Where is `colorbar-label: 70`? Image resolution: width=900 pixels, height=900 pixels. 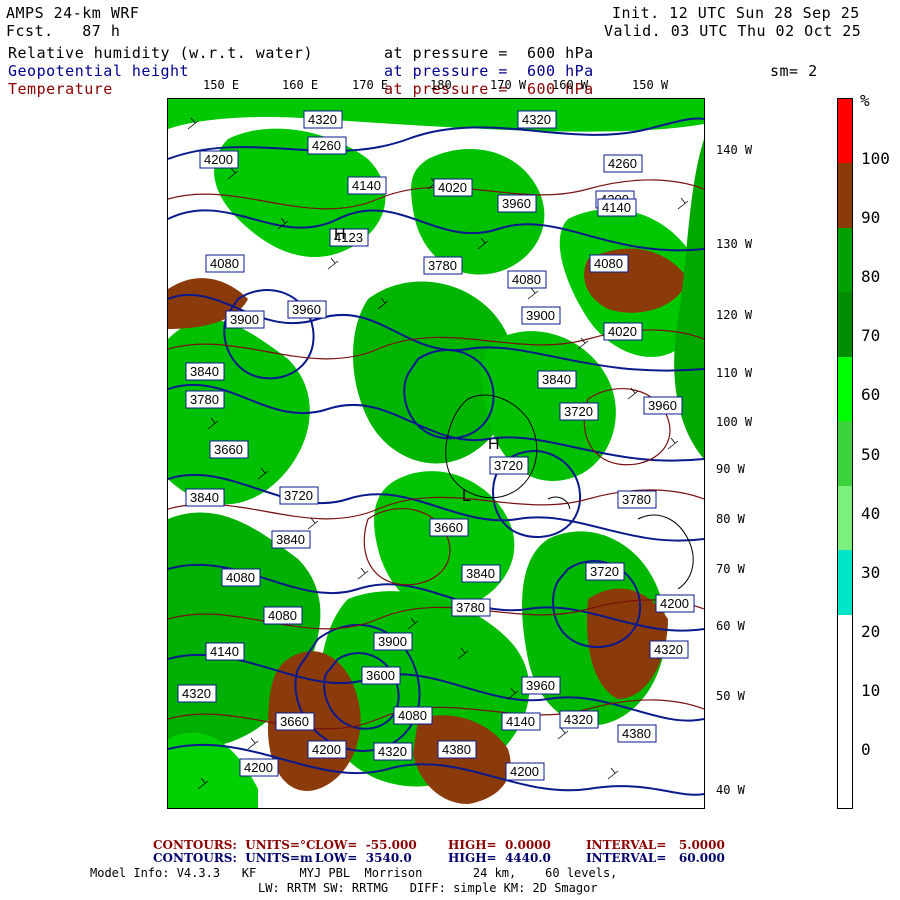
colorbar-label: 70 is located at coordinates (871, 335).